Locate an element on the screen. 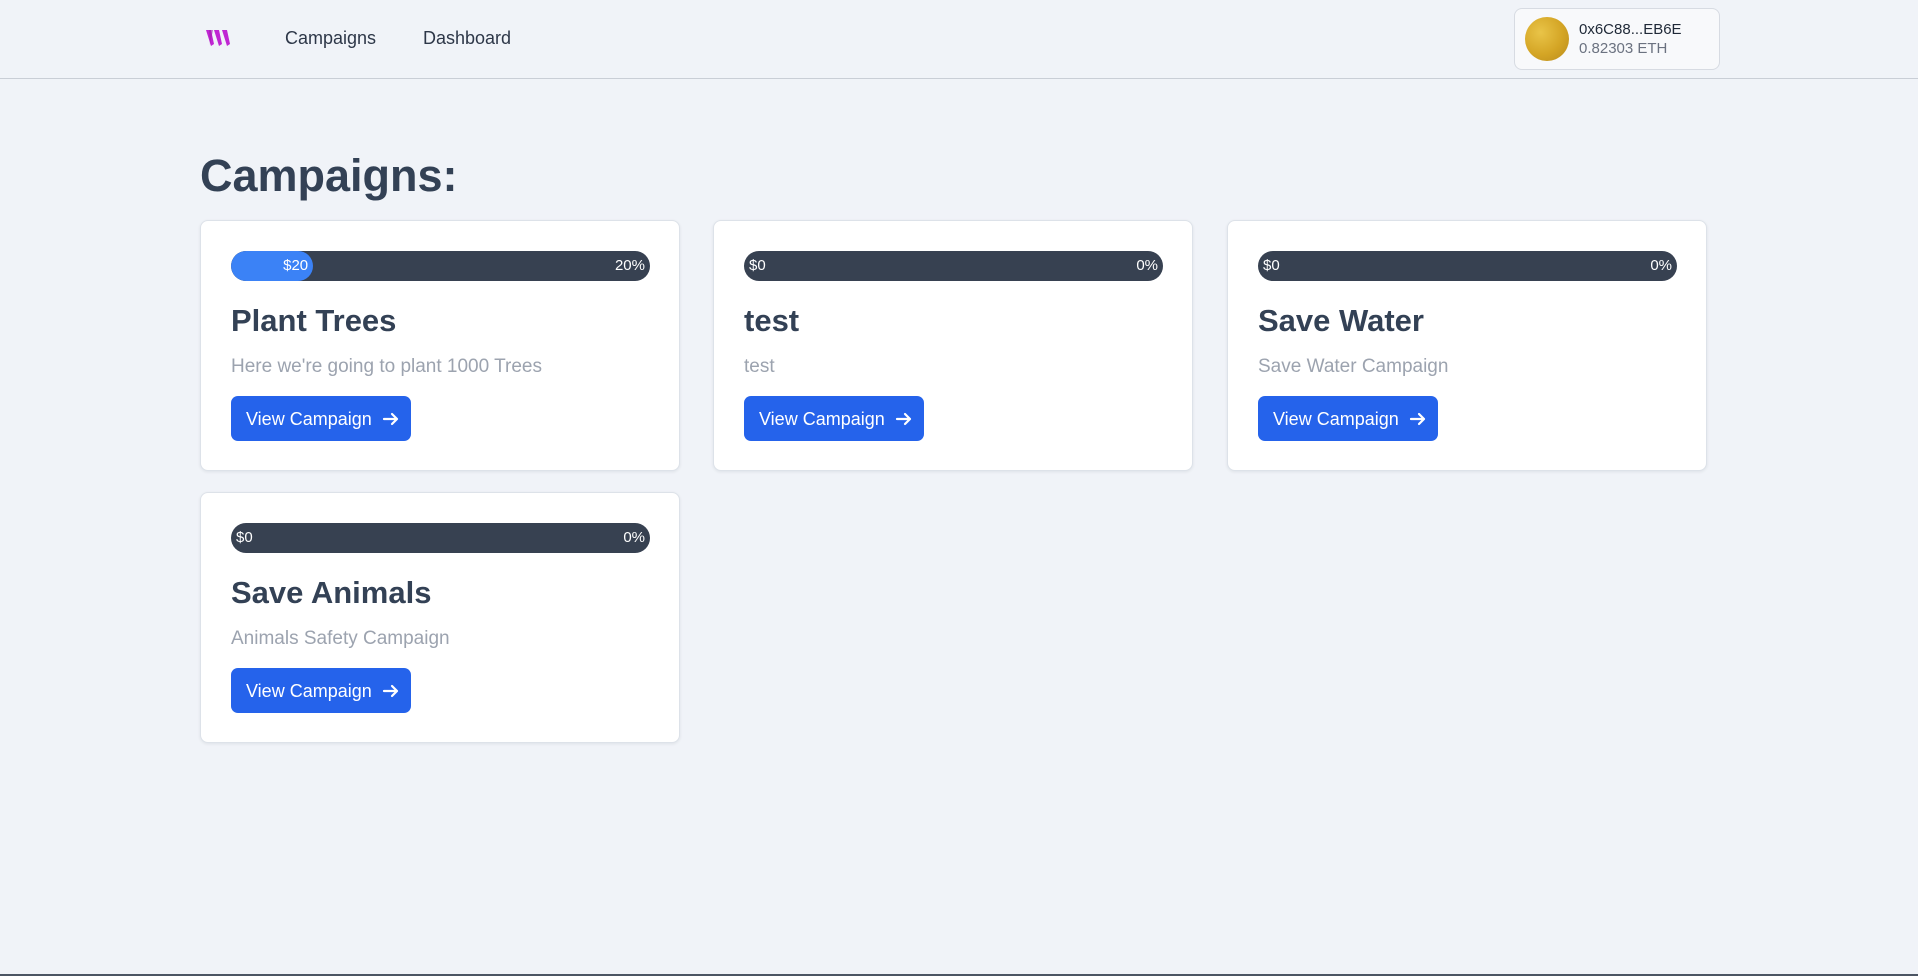  brand-logo-icon is located at coordinates (220, 38).